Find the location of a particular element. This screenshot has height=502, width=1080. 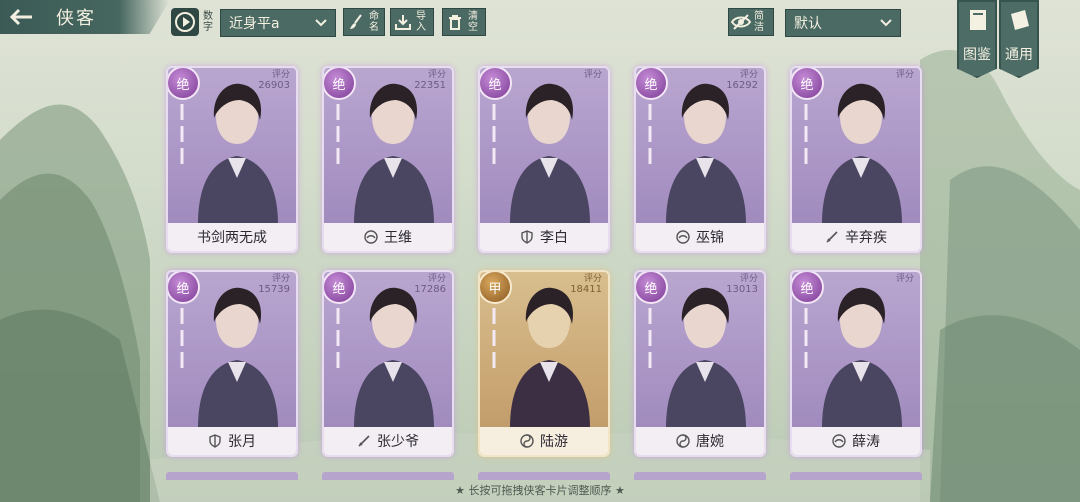

digits-toggle-button: 数字 is located at coordinates (194, 22).